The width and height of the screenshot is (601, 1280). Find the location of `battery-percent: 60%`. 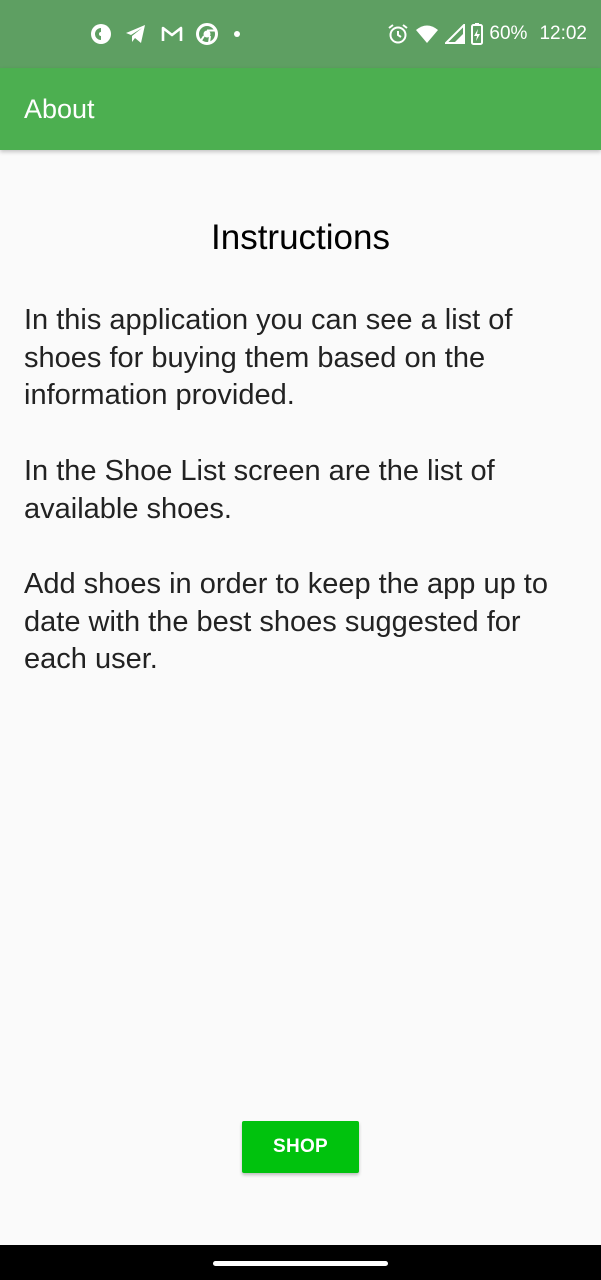

battery-percent: 60% is located at coordinates (508, 33).